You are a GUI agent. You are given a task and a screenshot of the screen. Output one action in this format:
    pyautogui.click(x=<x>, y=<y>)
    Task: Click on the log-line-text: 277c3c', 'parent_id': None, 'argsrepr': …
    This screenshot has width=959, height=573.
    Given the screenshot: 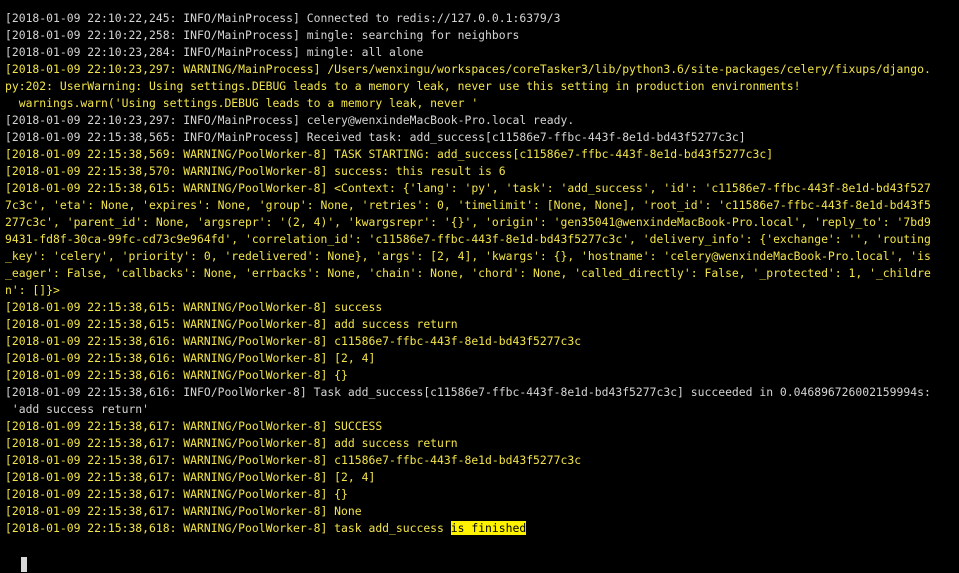 What is the action you would take?
    pyautogui.click(x=468, y=222)
    